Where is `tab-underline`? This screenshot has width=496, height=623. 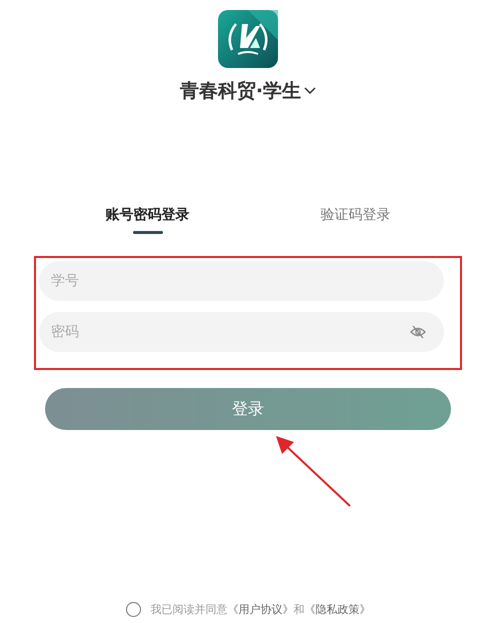
tab-underline is located at coordinates (147, 232).